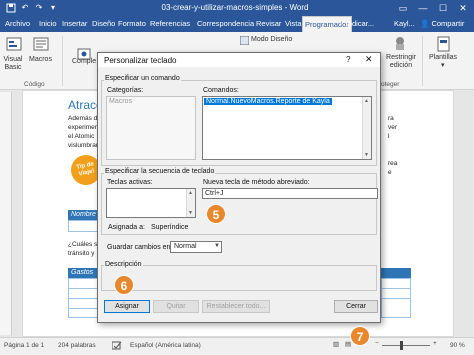  What do you see at coordinates (53, 8) in the screenshot?
I see `customize-icon: ▾` at bounding box center [53, 8].